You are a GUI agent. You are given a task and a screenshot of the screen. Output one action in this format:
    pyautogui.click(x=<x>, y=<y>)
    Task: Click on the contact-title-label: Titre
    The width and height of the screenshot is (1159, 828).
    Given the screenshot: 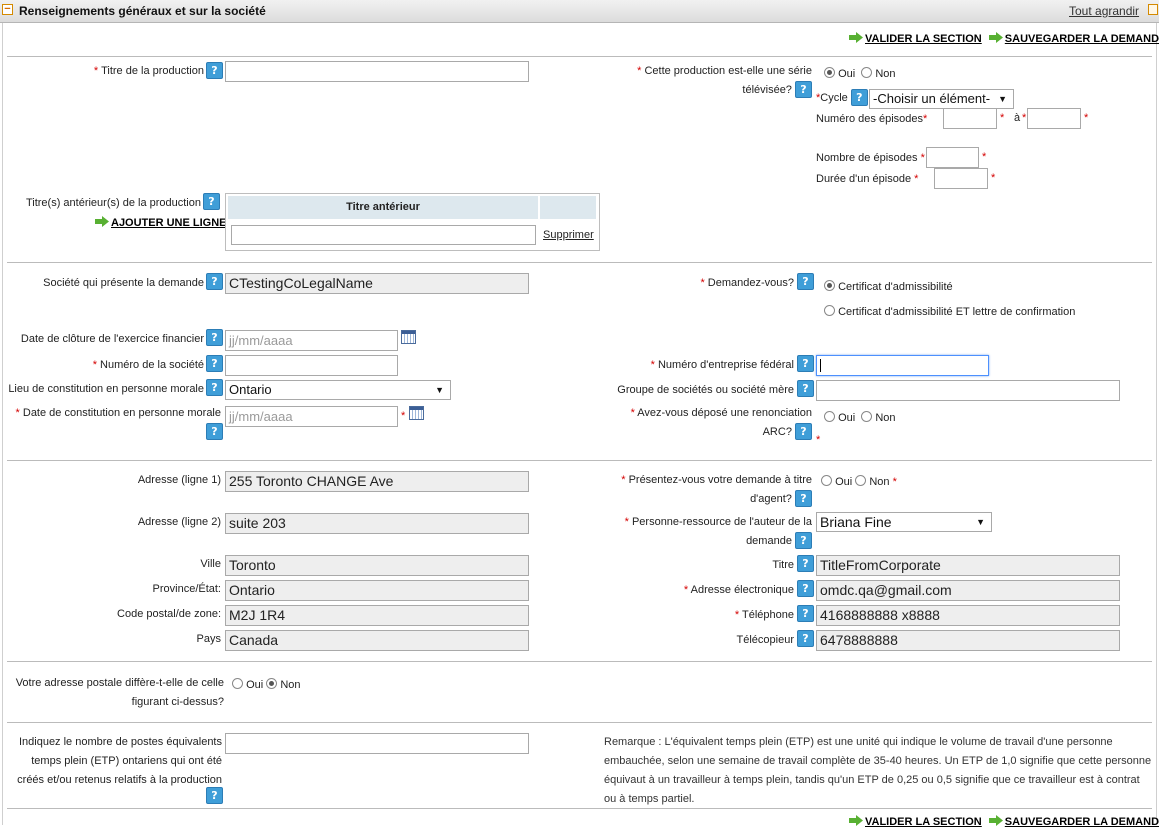 What is the action you would take?
    pyautogui.click(x=783, y=565)
    